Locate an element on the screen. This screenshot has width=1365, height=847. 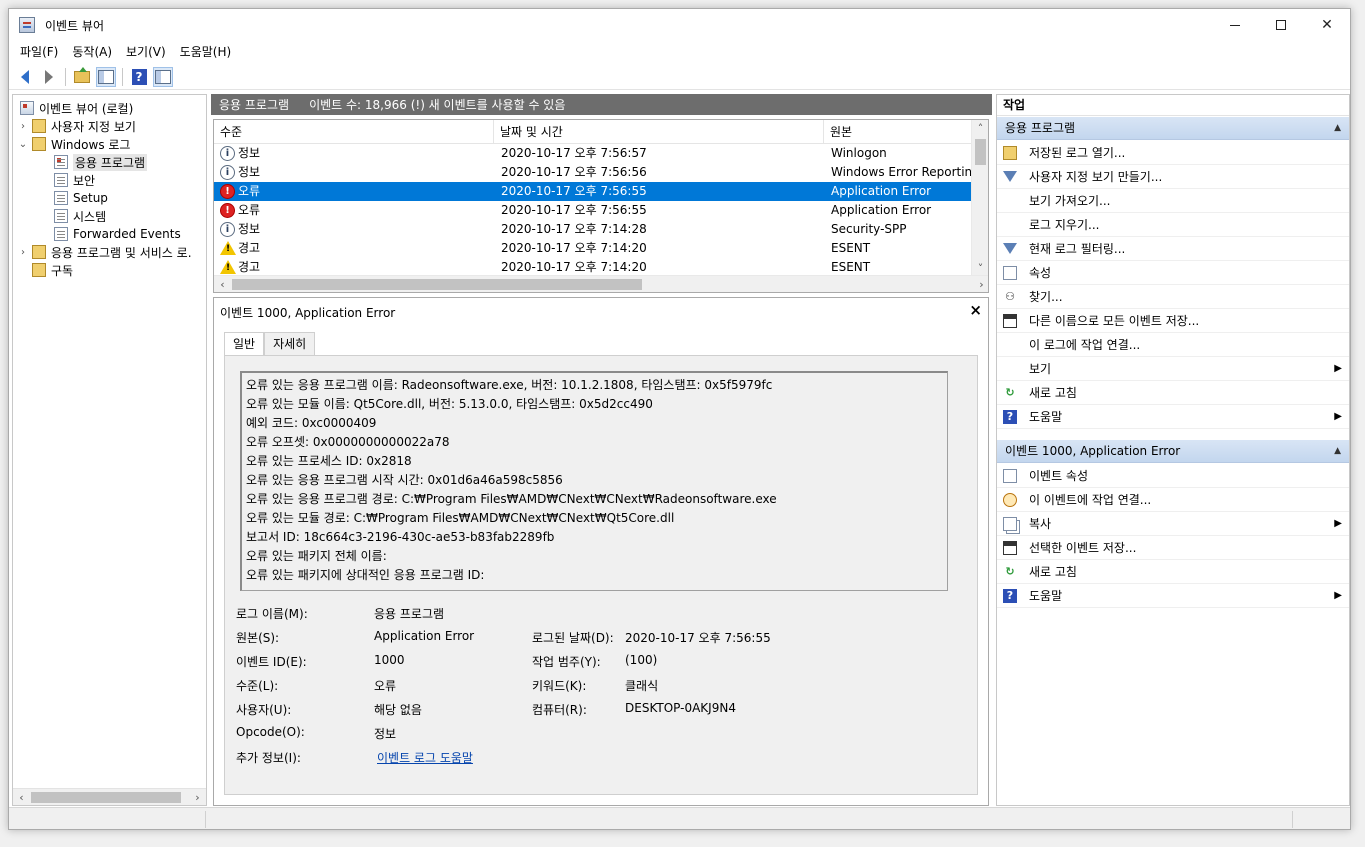
chevron-down-icon: ⌄ is located at coordinates (23, 144).